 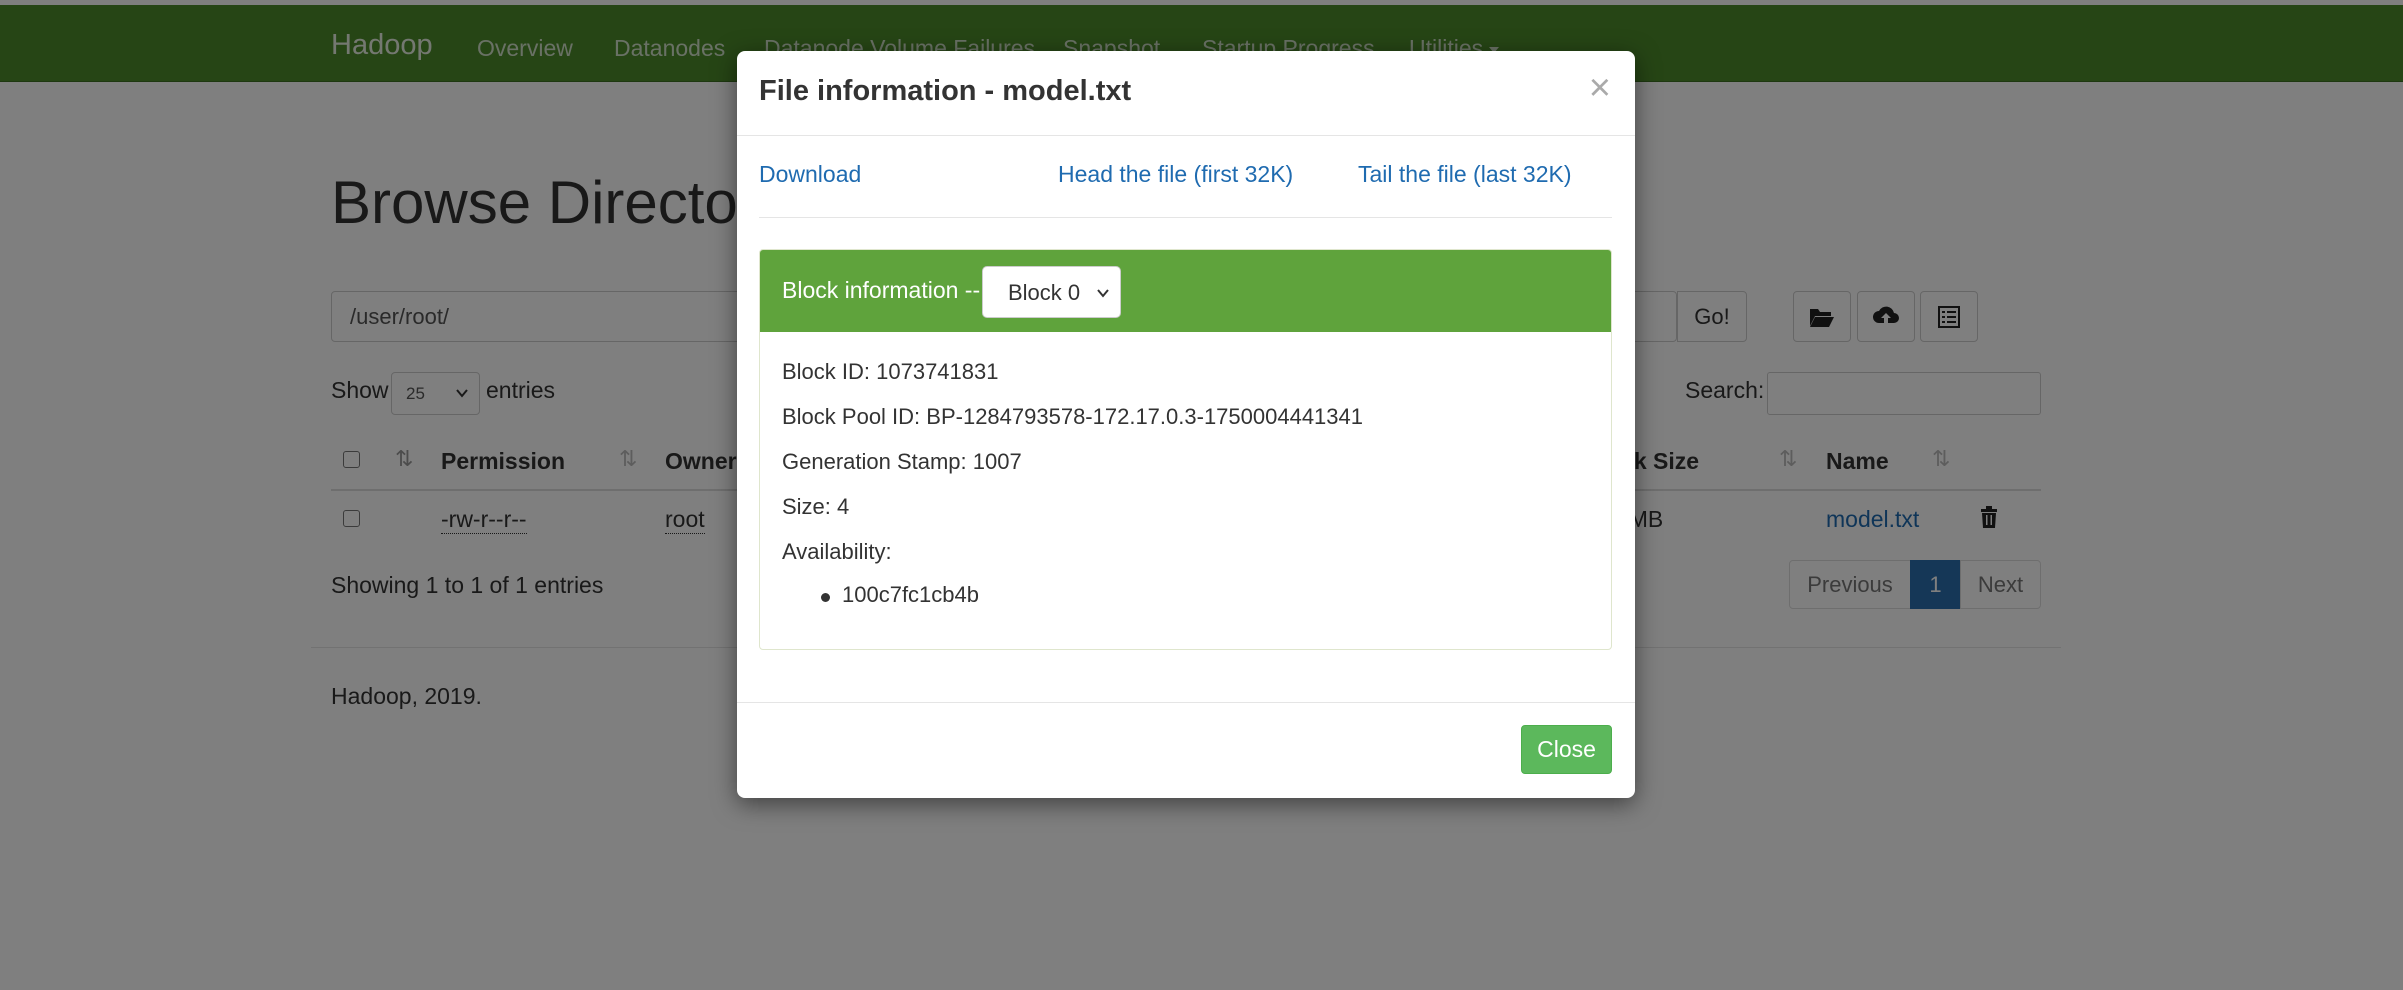 What do you see at coordinates (816, 506) in the screenshot?
I see `block-size: Size: 4` at bounding box center [816, 506].